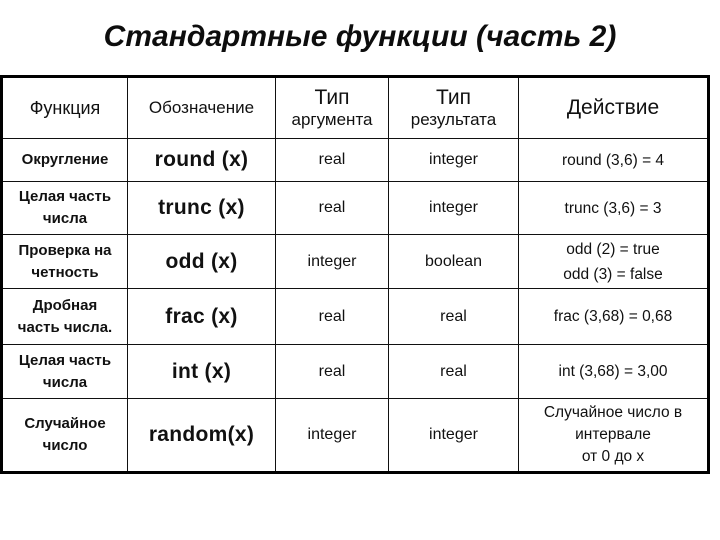  I want to click on header-arg-type-line2: аргумента, so click(332, 119).